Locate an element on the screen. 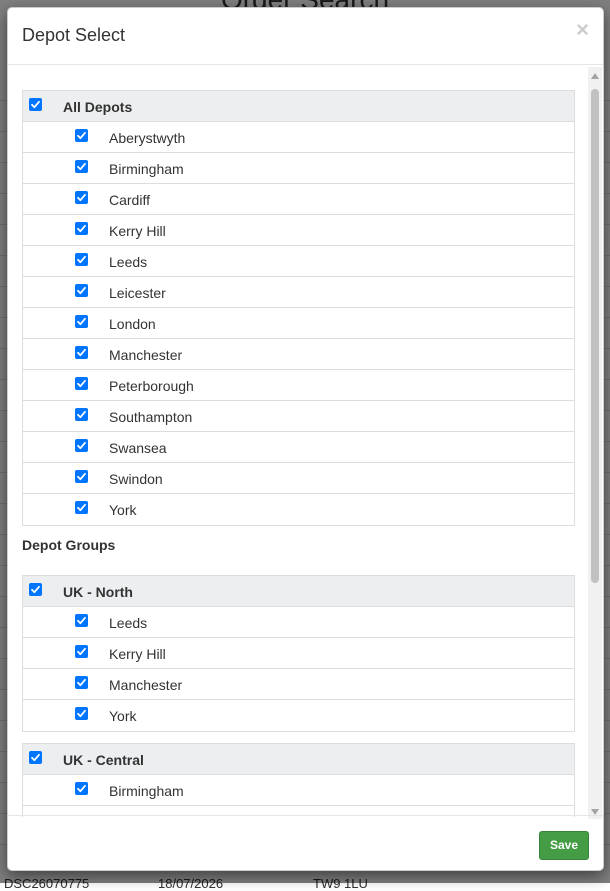 This screenshot has width=610, height=891. modal-title: Depot Select is located at coordinates (74, 35).